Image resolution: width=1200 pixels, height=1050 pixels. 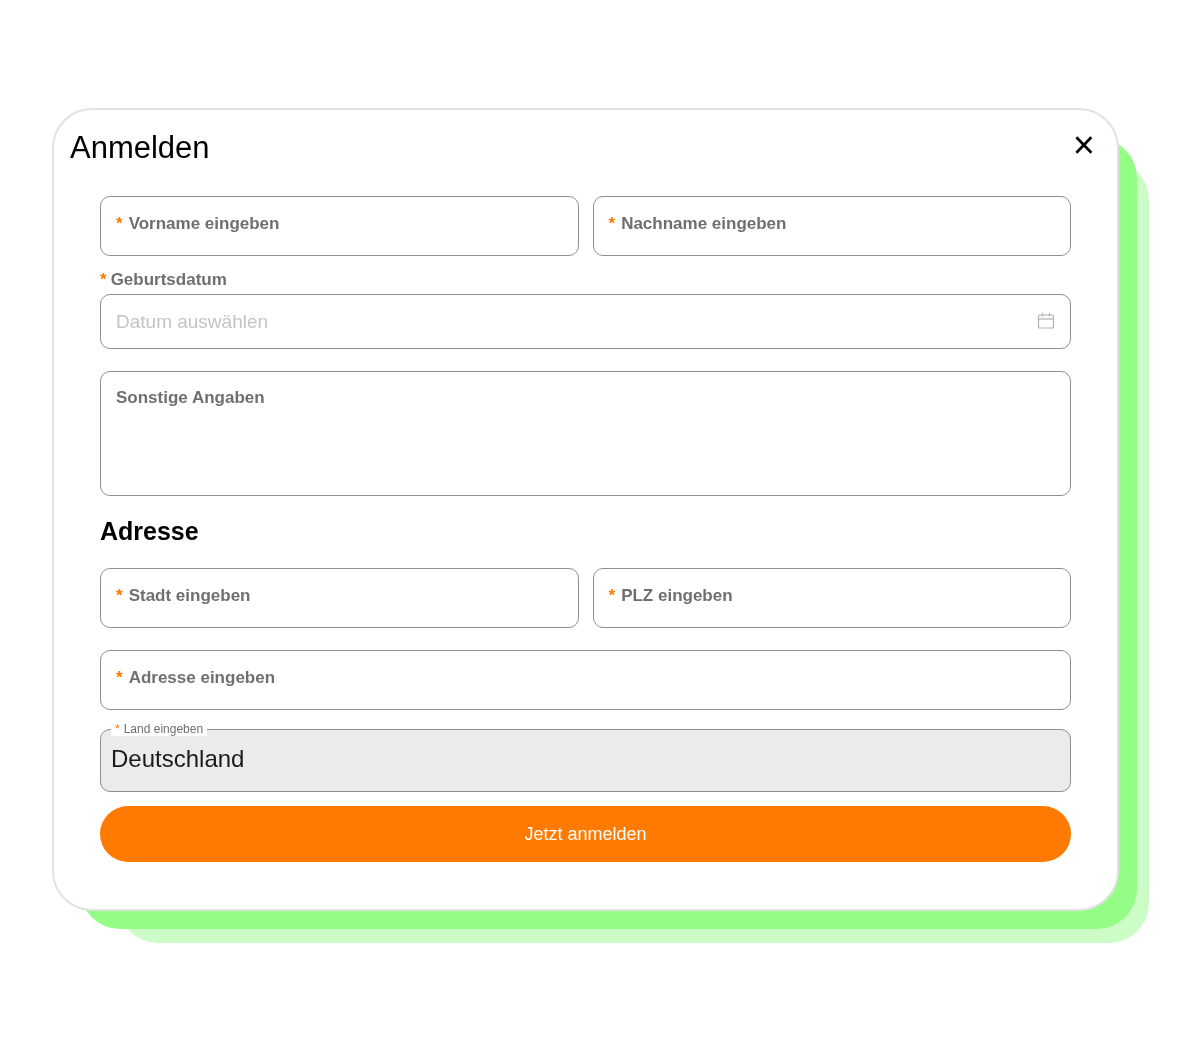 What do you see at coordinates (140, 148) in the screenshot?
I see `dialog-title: Anmelden` at bounding box center [140, 148].